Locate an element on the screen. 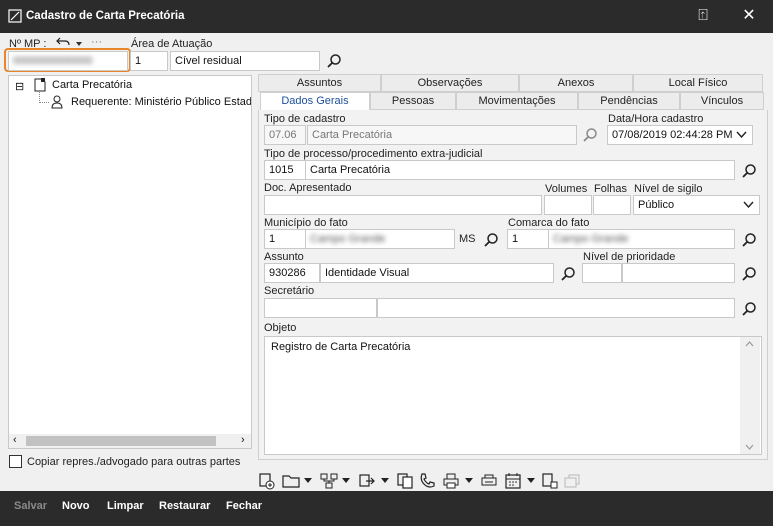  printer-icon is located at coordinates (451, 481).